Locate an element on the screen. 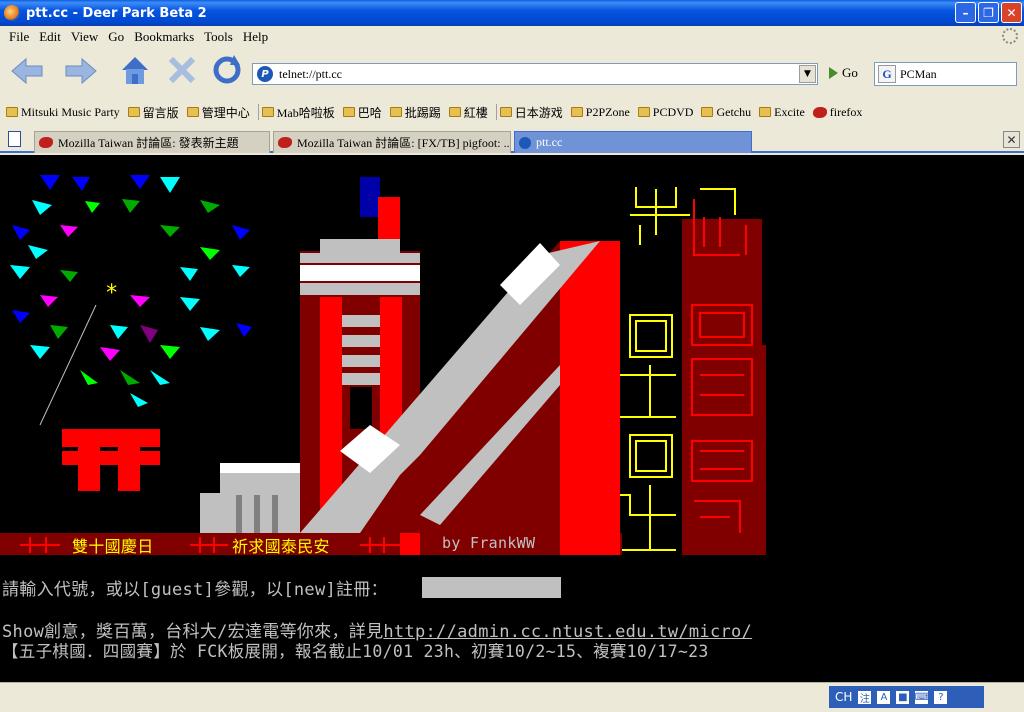 This screenshot has width=1024, height=712. bookmark-excite: Excite is located at coordinates (782, 112).